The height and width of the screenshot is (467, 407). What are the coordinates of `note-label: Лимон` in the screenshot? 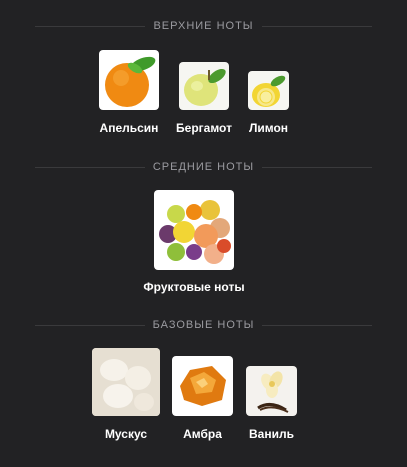 It's located at (268, 128).